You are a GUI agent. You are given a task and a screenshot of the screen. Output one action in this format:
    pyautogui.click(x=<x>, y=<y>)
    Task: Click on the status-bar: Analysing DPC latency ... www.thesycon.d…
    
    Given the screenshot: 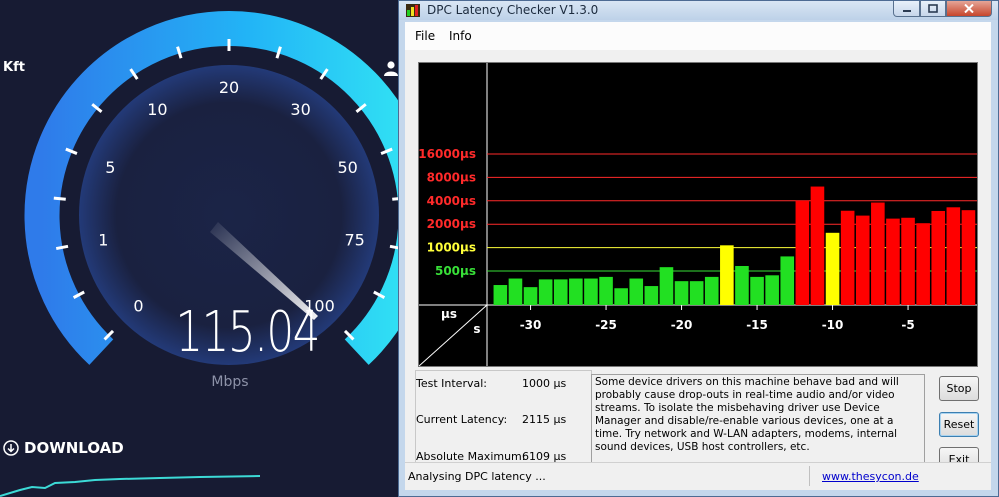 What is the action you would take?
    pyautogui.click(x=698, y=475)
    